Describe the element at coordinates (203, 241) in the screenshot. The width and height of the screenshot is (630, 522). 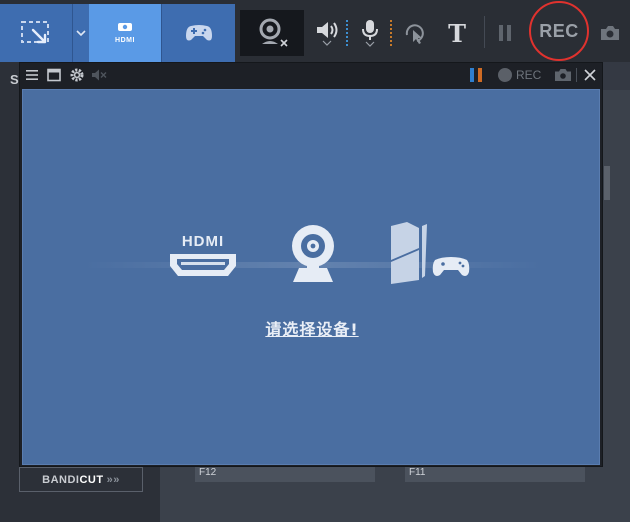
I see `hdmi-logo-text: HDMI` at that location.